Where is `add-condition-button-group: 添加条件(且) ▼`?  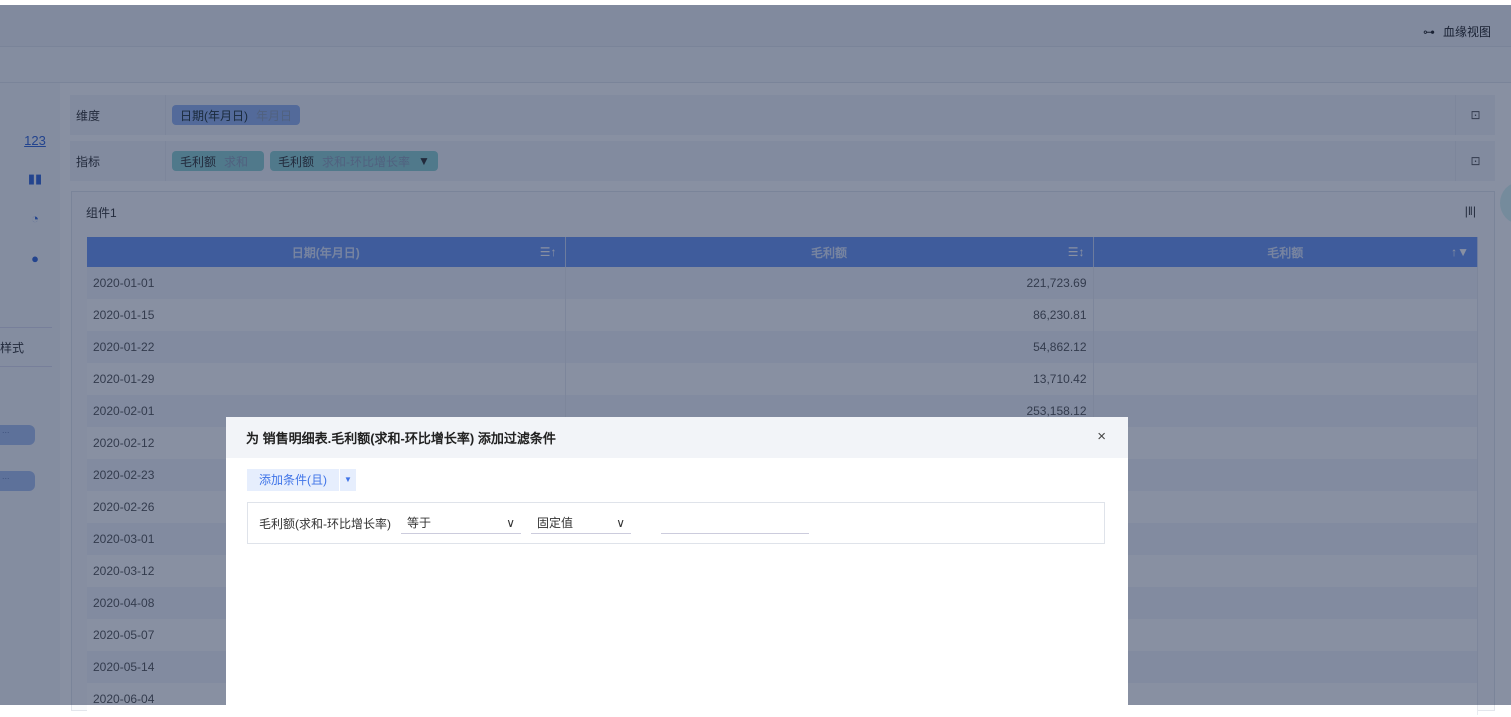 add-condition-button-group: 添加条件(且) ▼ is located at coordinates (301, 480).